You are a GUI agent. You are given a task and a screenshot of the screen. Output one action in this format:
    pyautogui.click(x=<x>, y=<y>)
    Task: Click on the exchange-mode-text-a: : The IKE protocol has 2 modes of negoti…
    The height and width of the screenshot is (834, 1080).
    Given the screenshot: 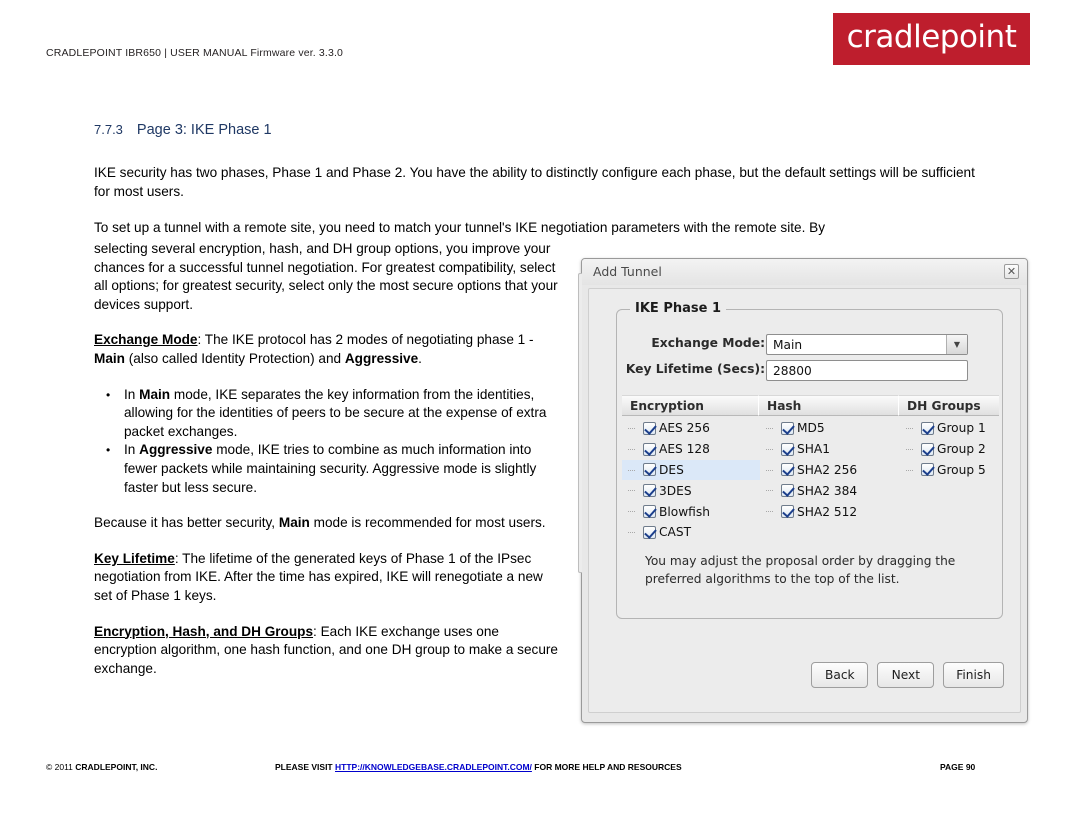 What is the action you would take?
    pyautogui.click(x=365, y=340)
    